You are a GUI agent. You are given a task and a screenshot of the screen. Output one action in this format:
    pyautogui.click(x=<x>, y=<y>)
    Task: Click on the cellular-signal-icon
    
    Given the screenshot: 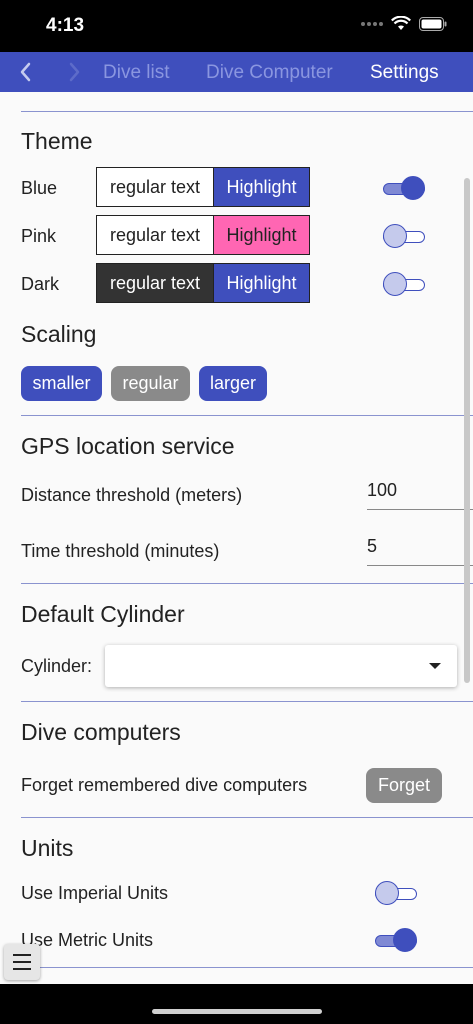 What is the action you would take?
    pyautogui.click(x=372, y=23)
    